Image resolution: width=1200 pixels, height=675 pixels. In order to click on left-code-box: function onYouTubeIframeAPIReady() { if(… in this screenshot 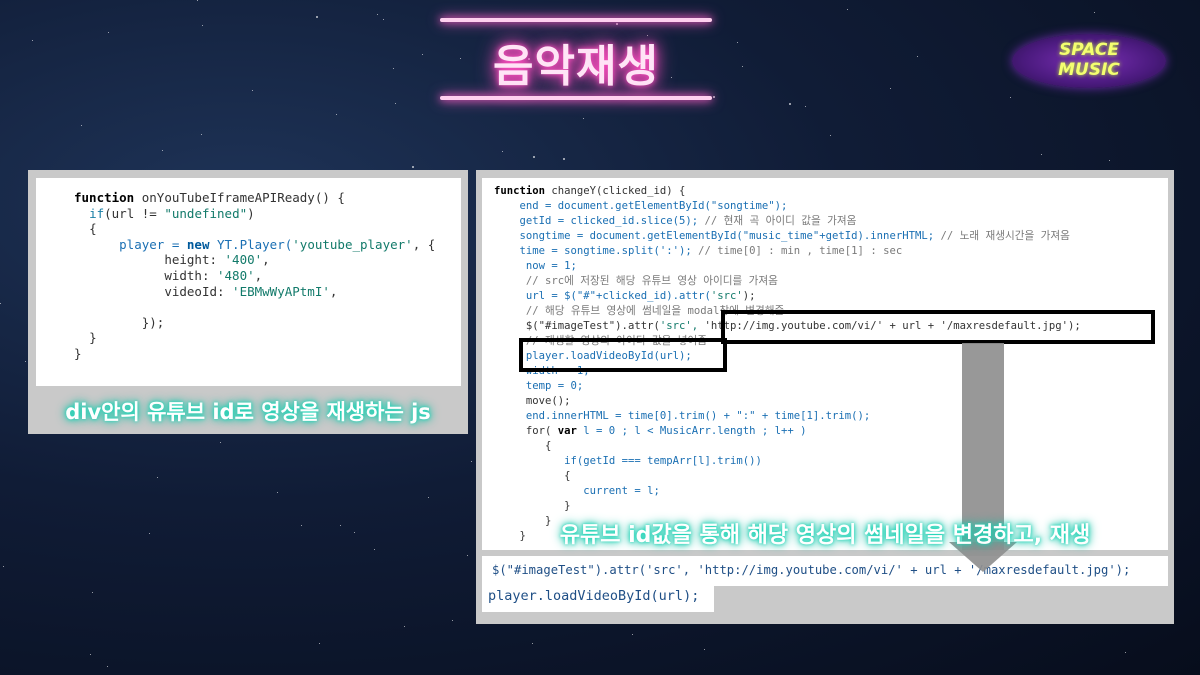, I will do `click(248, 282)`.